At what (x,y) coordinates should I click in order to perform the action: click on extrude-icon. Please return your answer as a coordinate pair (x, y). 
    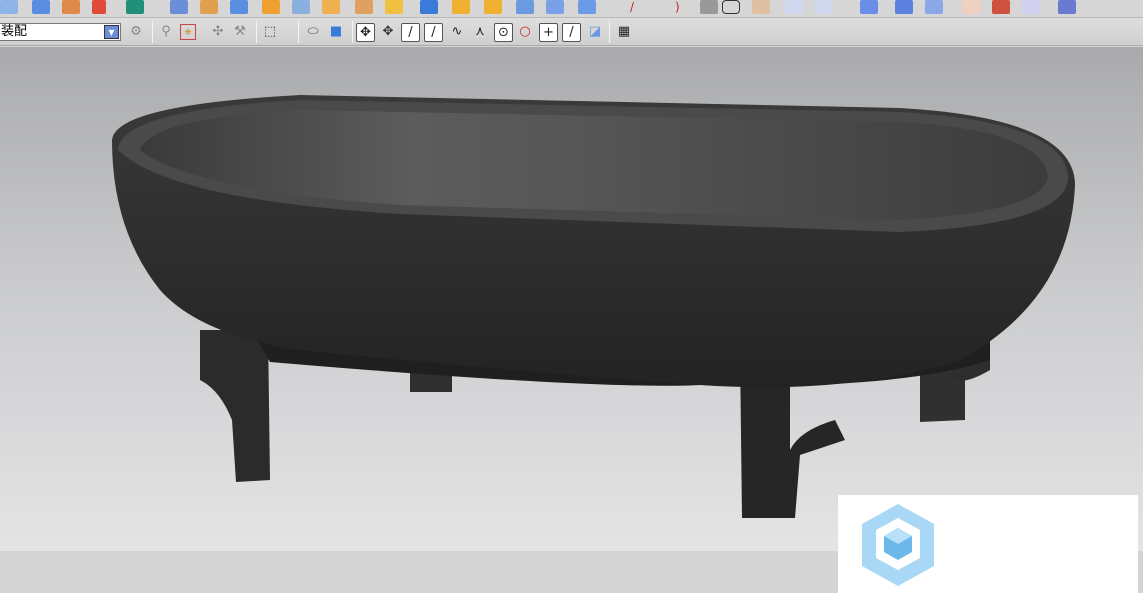
    Looking at the image, I should click on (41, 7).